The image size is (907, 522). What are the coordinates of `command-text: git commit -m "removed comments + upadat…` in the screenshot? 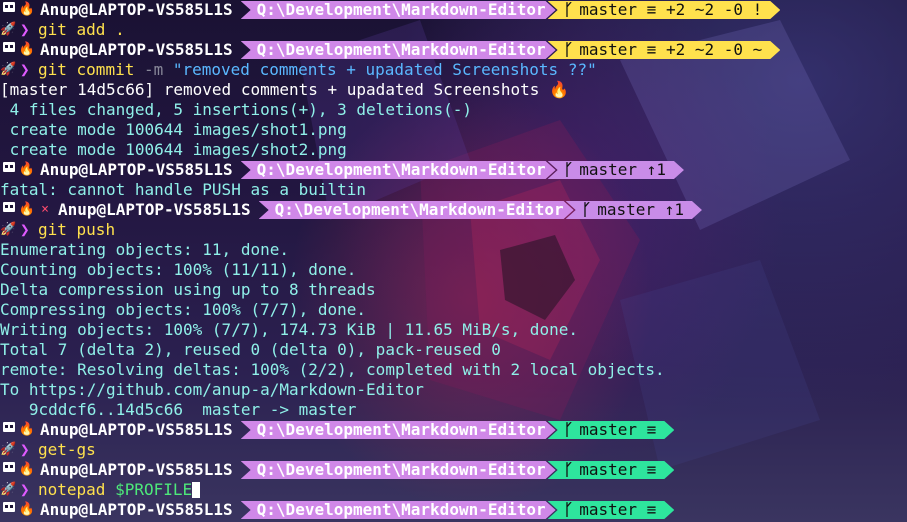 It's located at (317, 70).